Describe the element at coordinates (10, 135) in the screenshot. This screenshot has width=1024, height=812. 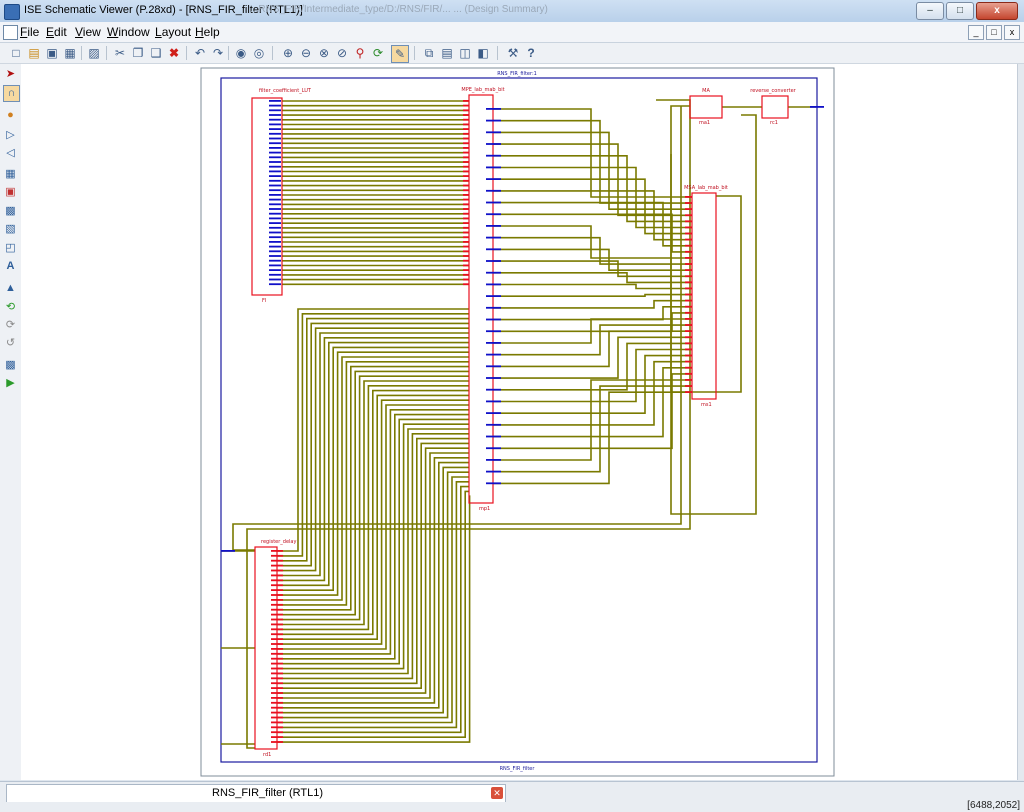
I see `forward-icon: ▷` at that location.